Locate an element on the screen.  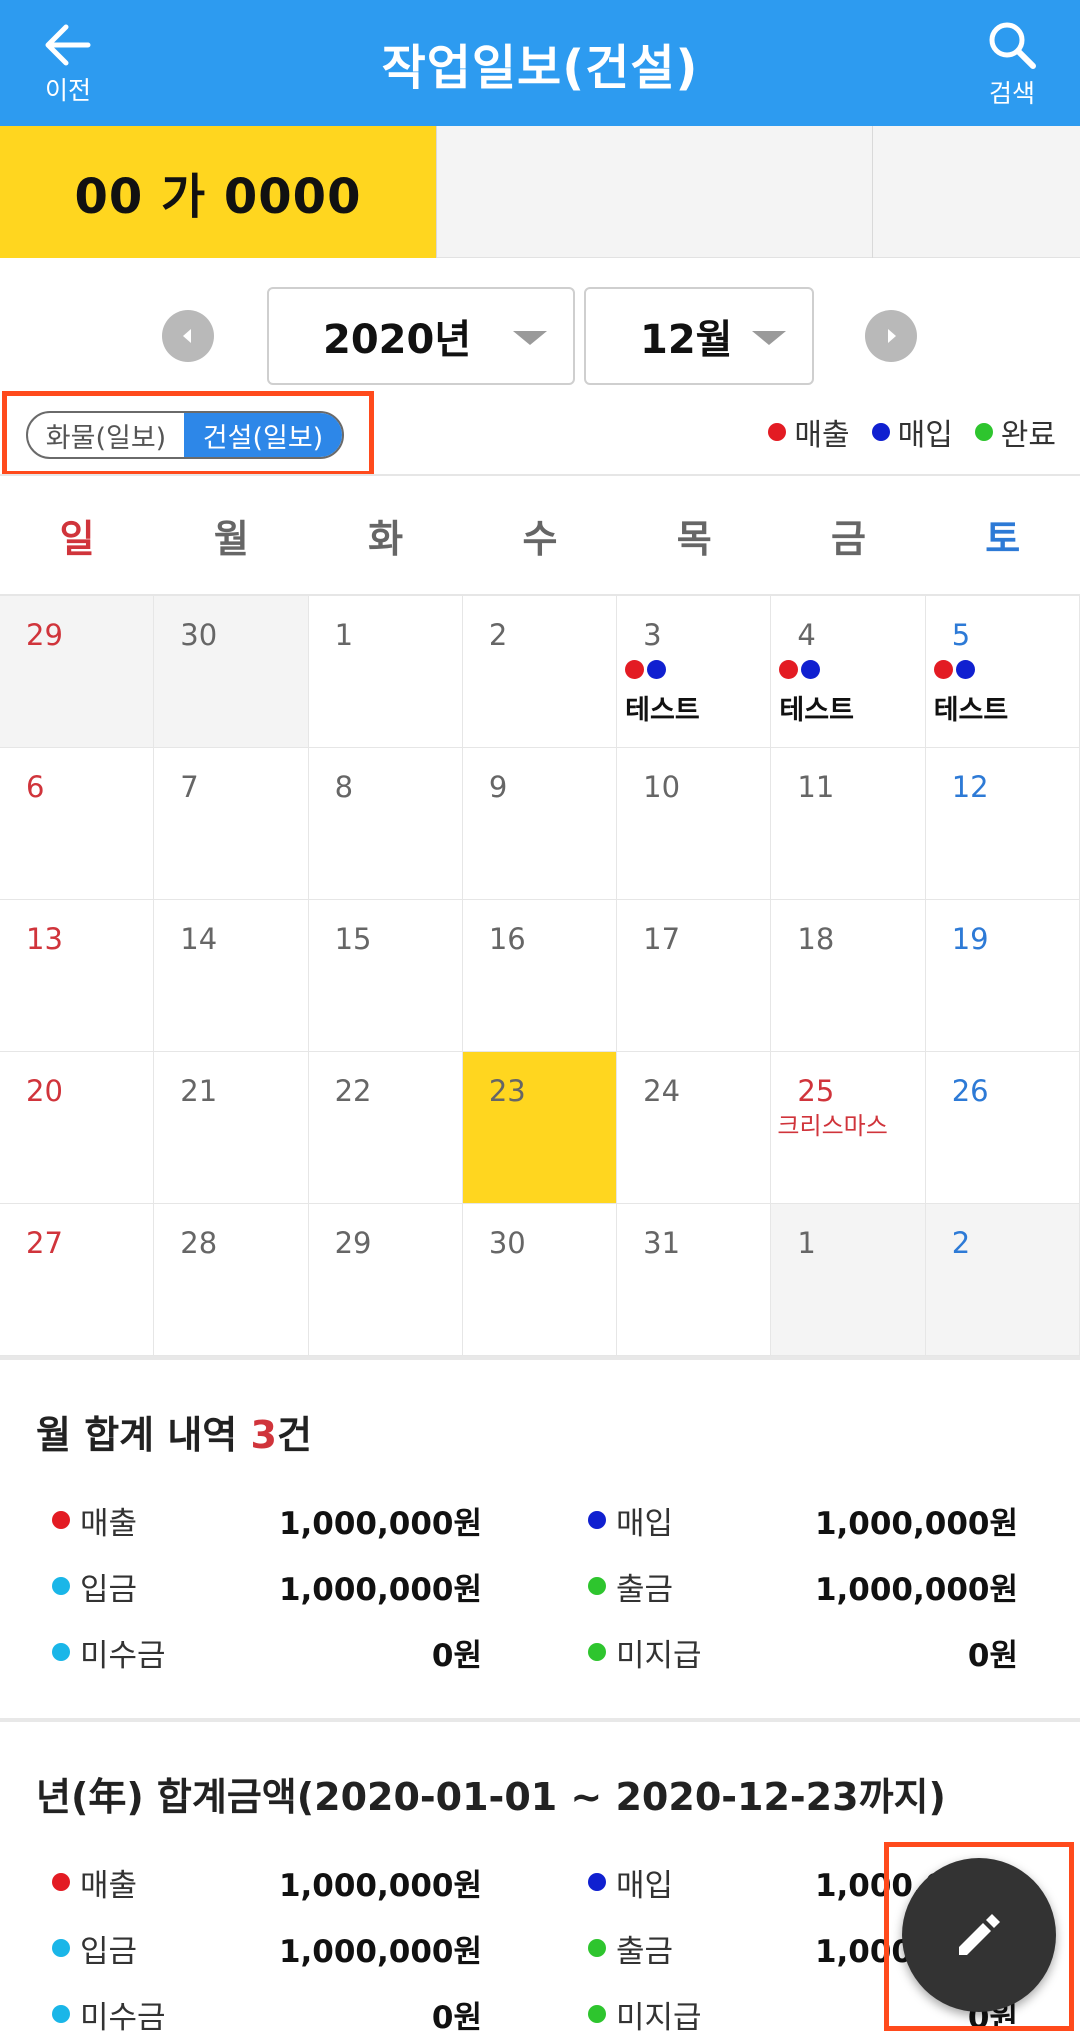
calendar-day: 8 is located at coordinates (385, 824).